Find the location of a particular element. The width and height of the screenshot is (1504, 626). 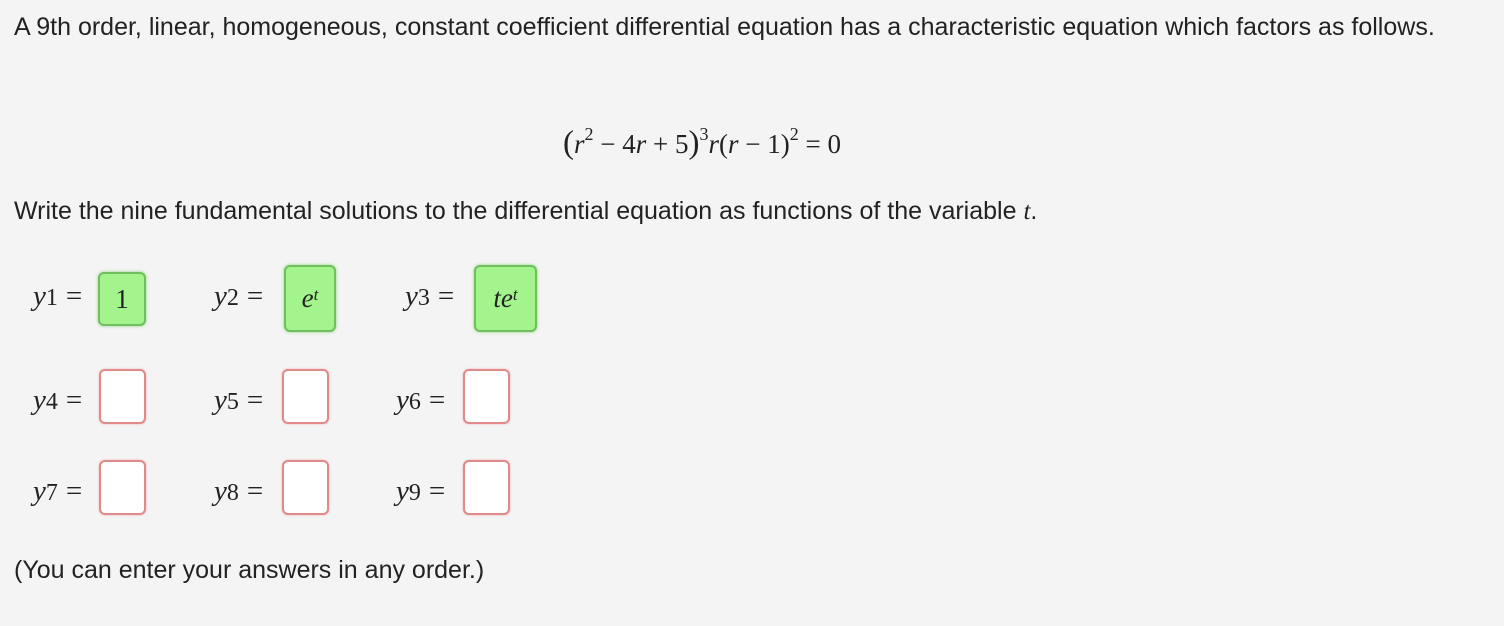

answer-field-y1: 1 is located at coordinates (122, 299).